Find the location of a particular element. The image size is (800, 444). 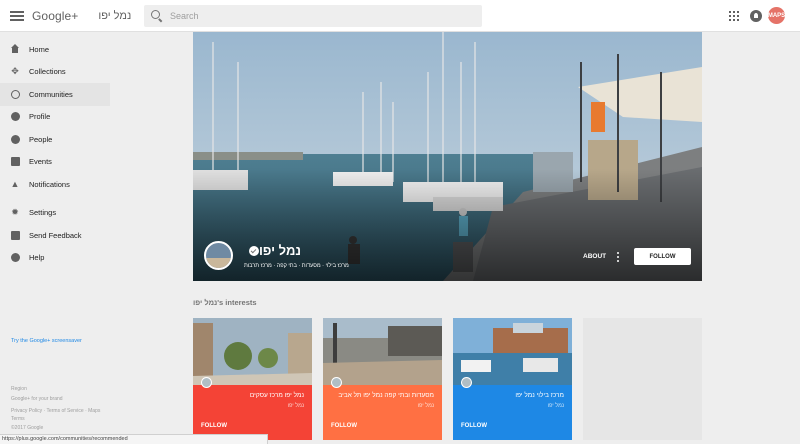

search-bar is located at coordinates (313, 16).